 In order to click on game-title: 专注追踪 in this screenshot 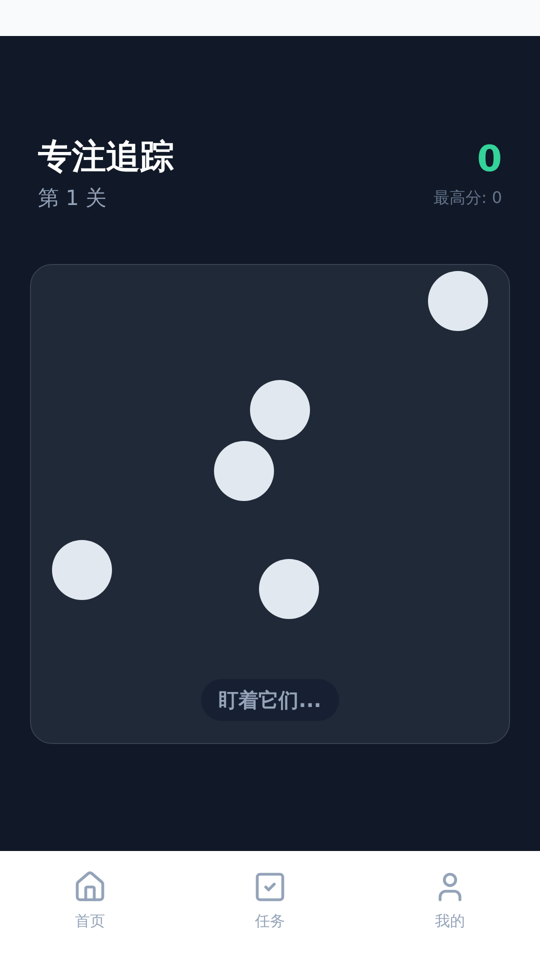, I will do `click(106, 157)`.